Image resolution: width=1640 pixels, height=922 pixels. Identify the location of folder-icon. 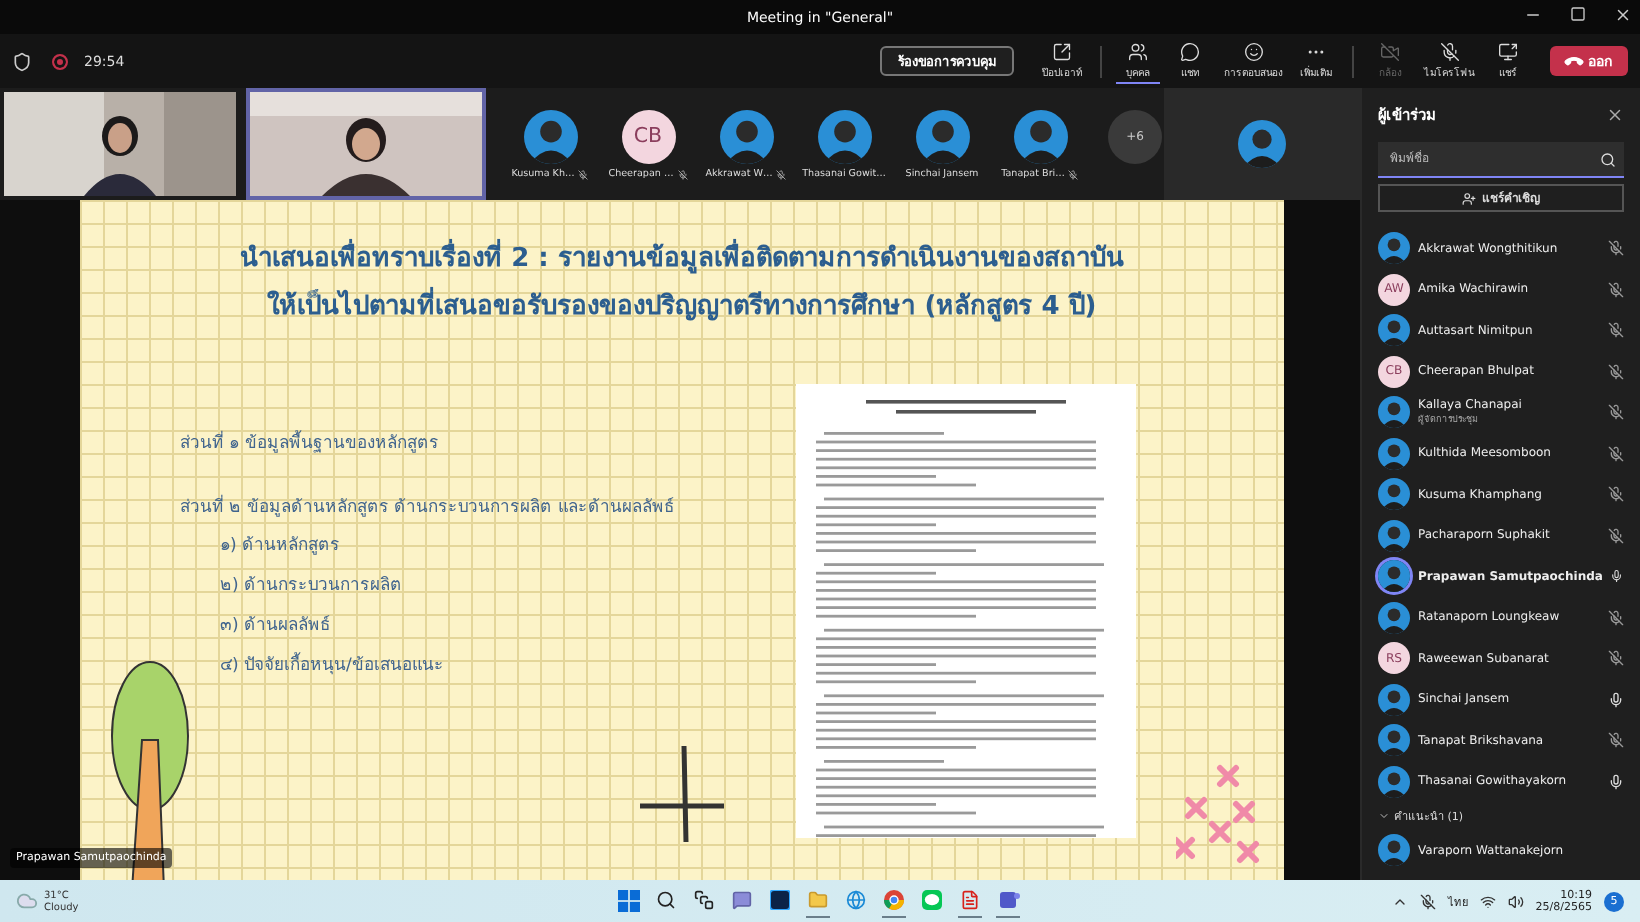
(818, 900).